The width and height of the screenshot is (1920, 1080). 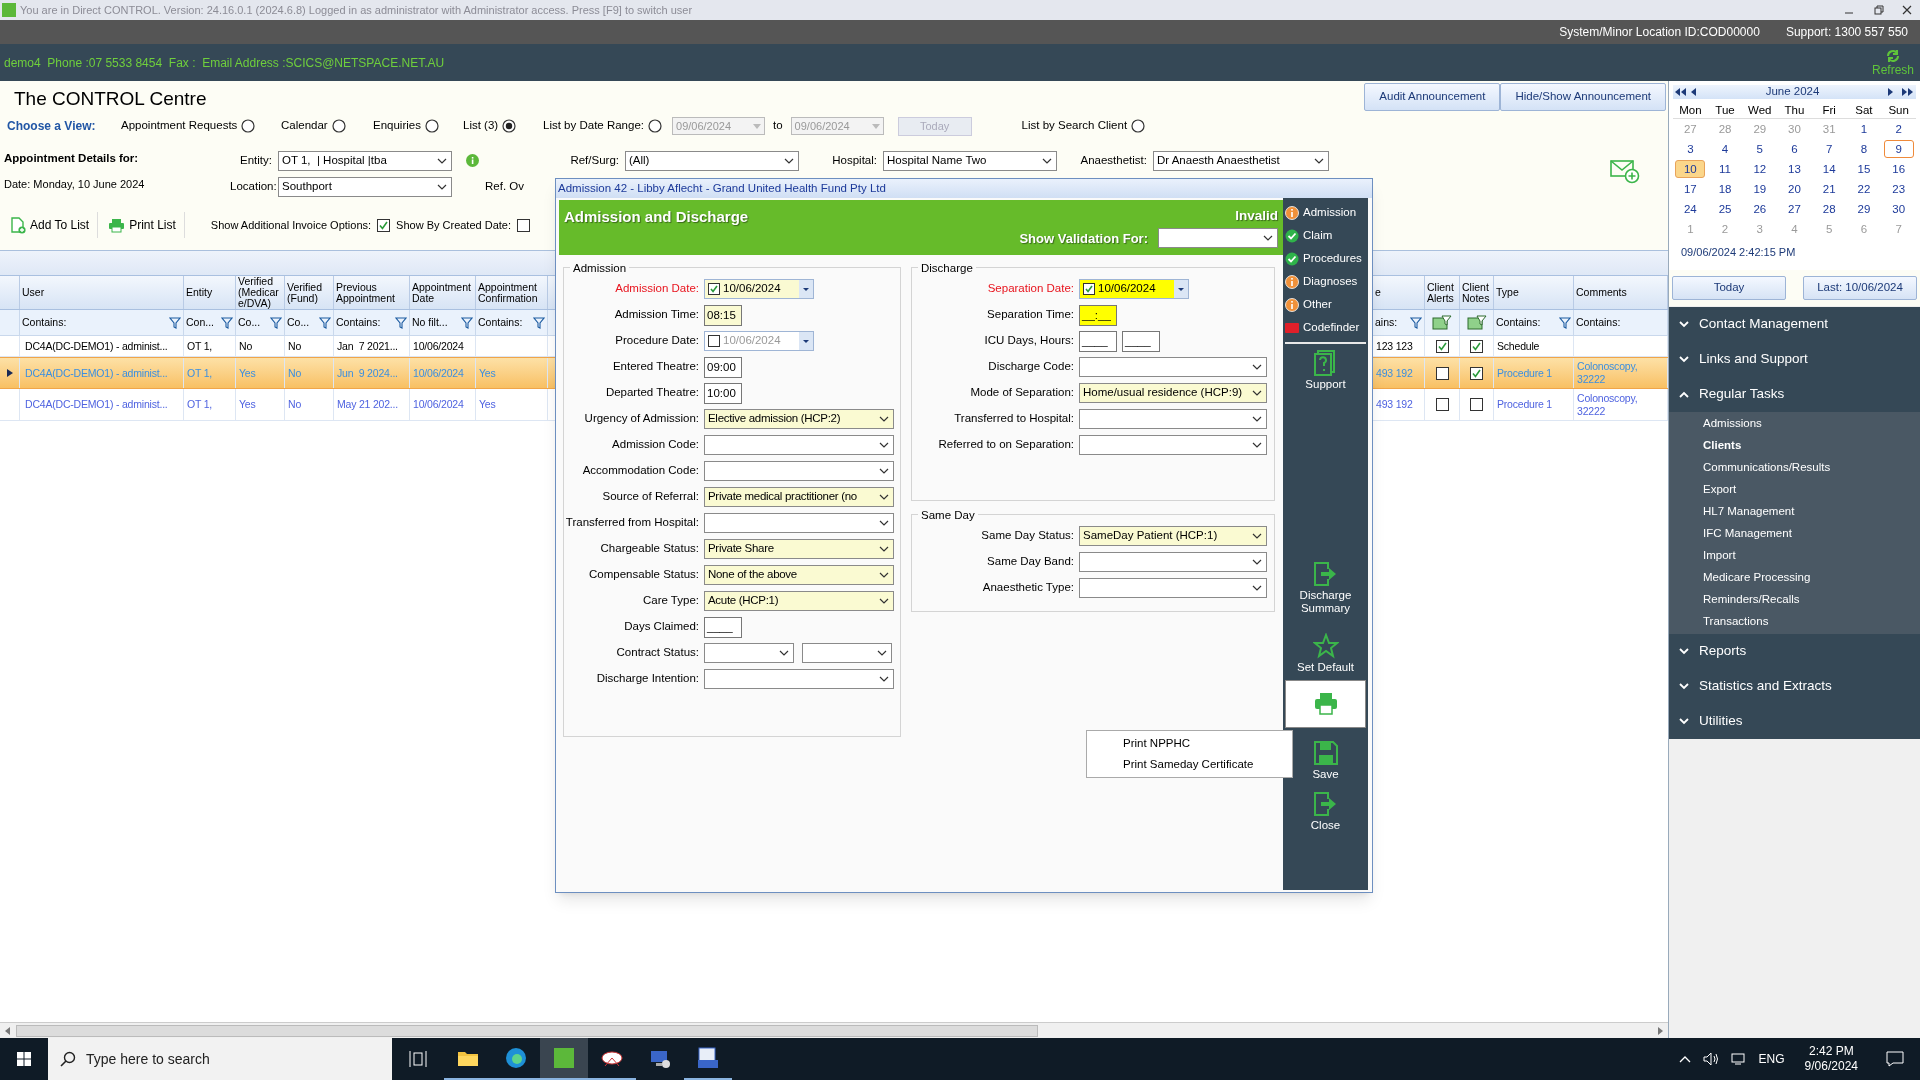 What do you see at coordinates (655, 445) in the screenshot?
I see `field-label: Admission Code:` at bounding box center [655, 445].